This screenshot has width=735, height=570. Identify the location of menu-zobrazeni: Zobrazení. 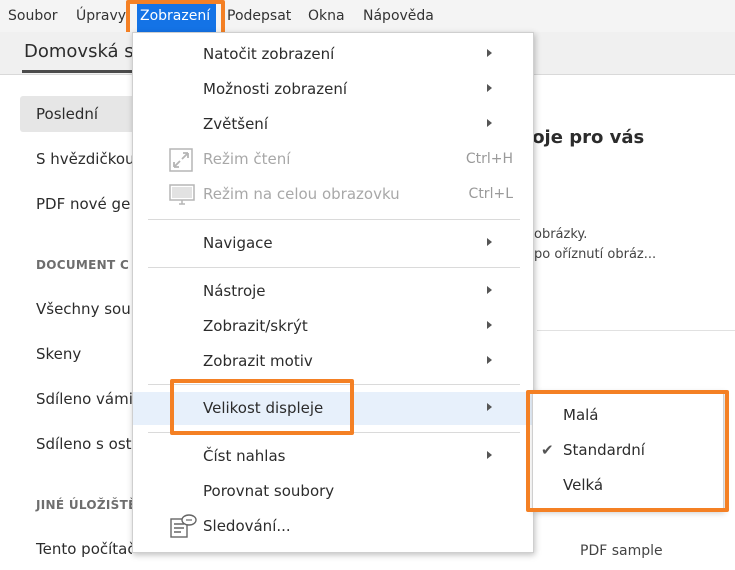
(176, 16).